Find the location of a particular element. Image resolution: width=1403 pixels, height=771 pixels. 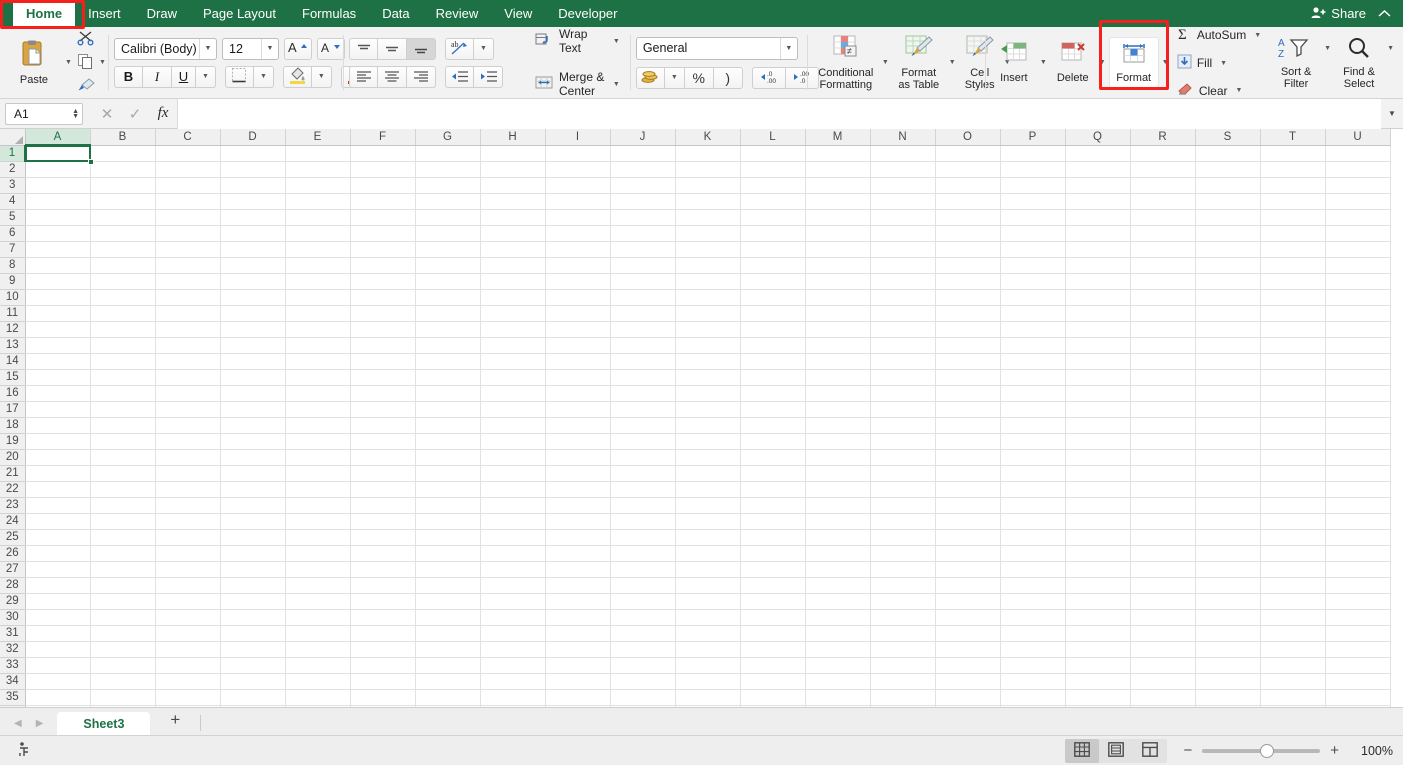

cell-U31 is located at coordinates (1358, 633).